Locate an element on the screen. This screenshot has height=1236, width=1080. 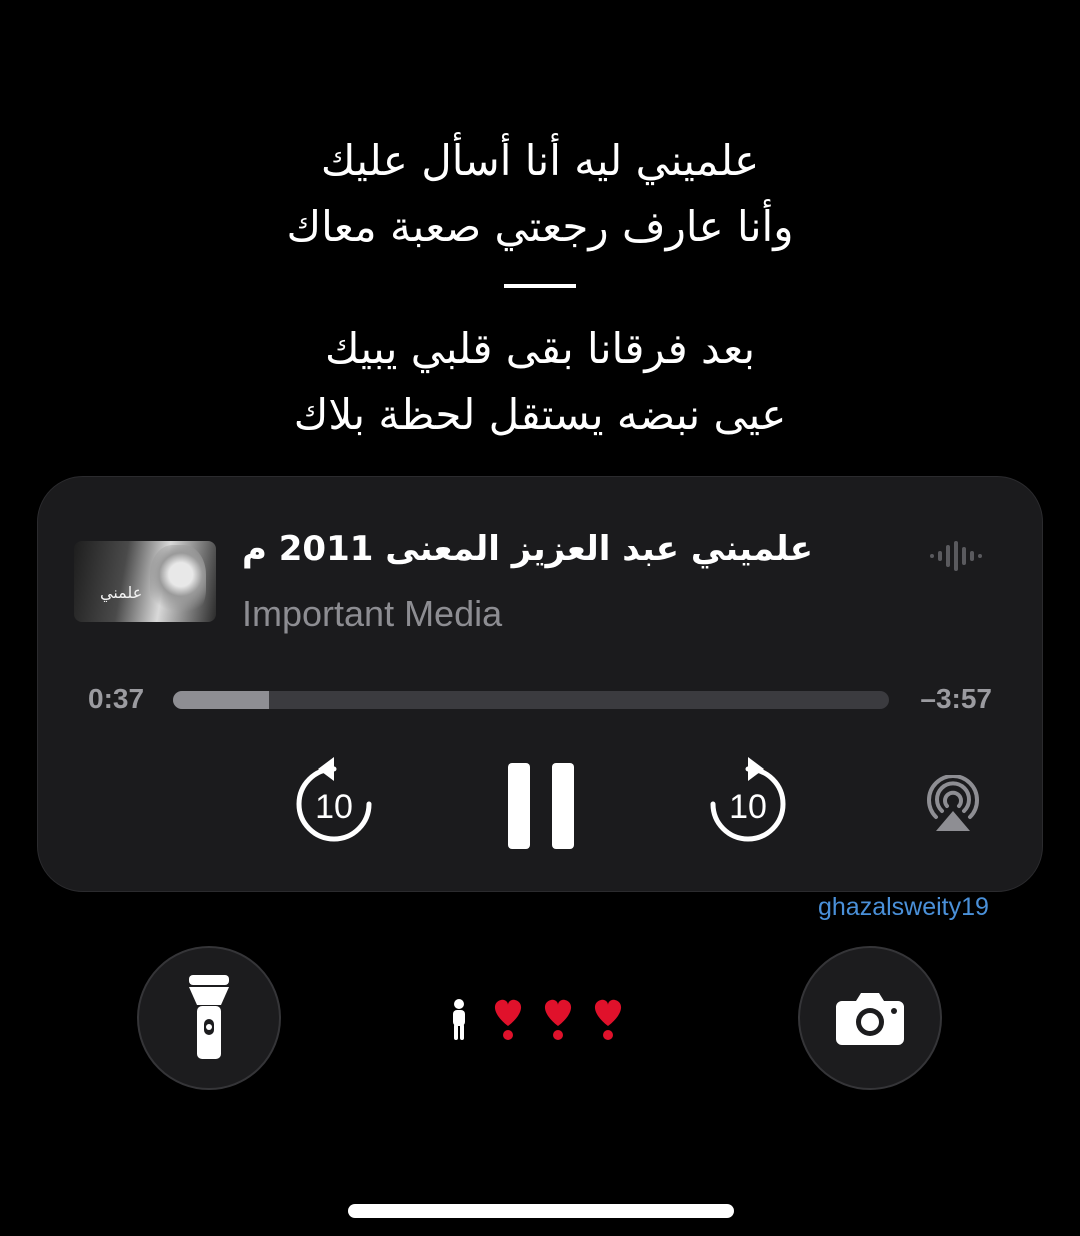
remaining-time: –3:57 is located at coordinates (956, 698).